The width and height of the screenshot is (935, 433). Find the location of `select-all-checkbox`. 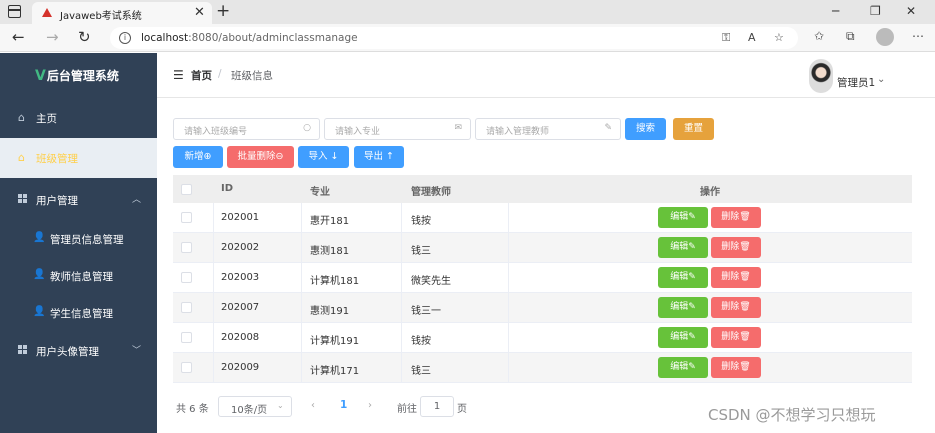

select-all-checkbox is located at coordinates (186, 189).